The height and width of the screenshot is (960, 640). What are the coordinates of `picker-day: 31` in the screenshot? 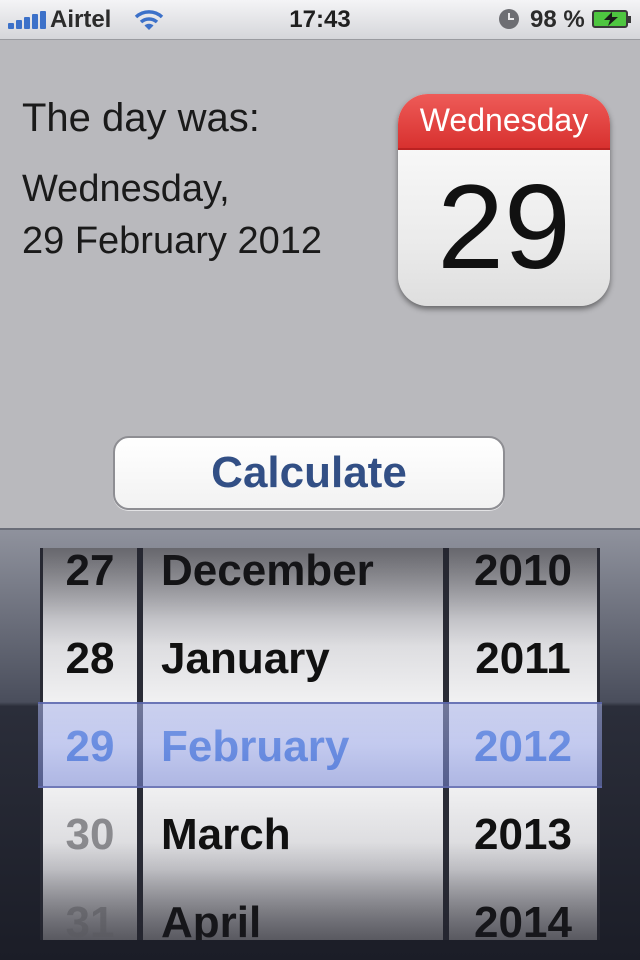 It's located at (90, 909).